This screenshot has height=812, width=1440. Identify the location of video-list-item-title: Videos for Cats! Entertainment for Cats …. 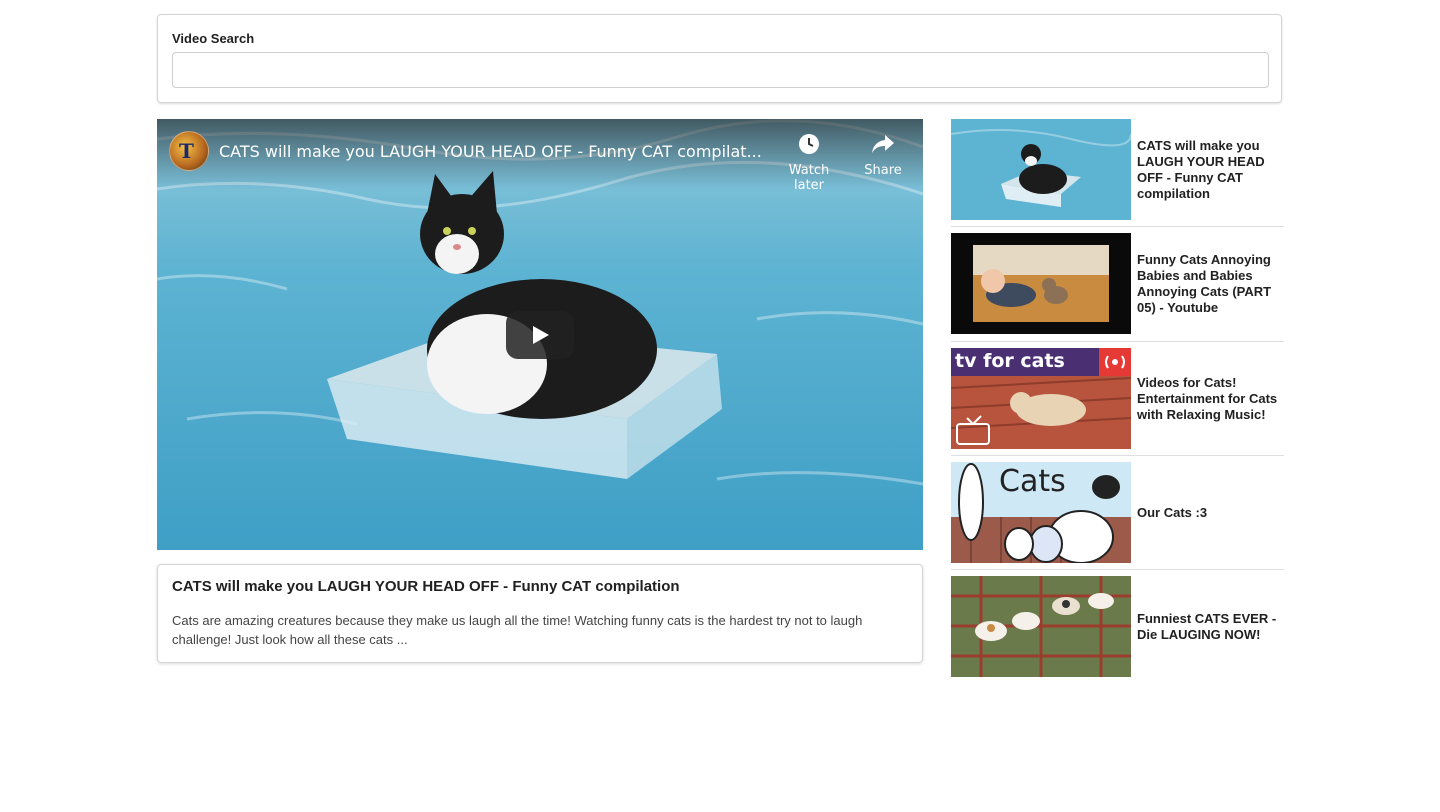
(1207, 398).